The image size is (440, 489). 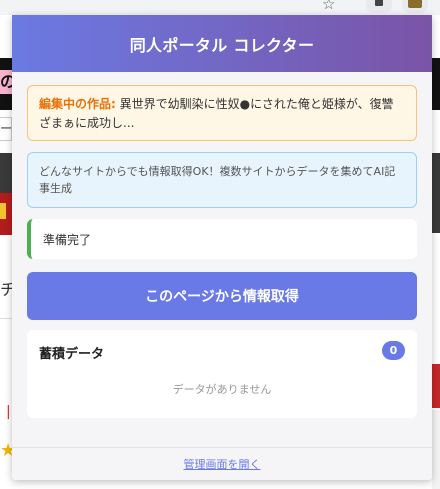 I want to click on bookmark-star-icon: ☆, so click(x=330, y=6).